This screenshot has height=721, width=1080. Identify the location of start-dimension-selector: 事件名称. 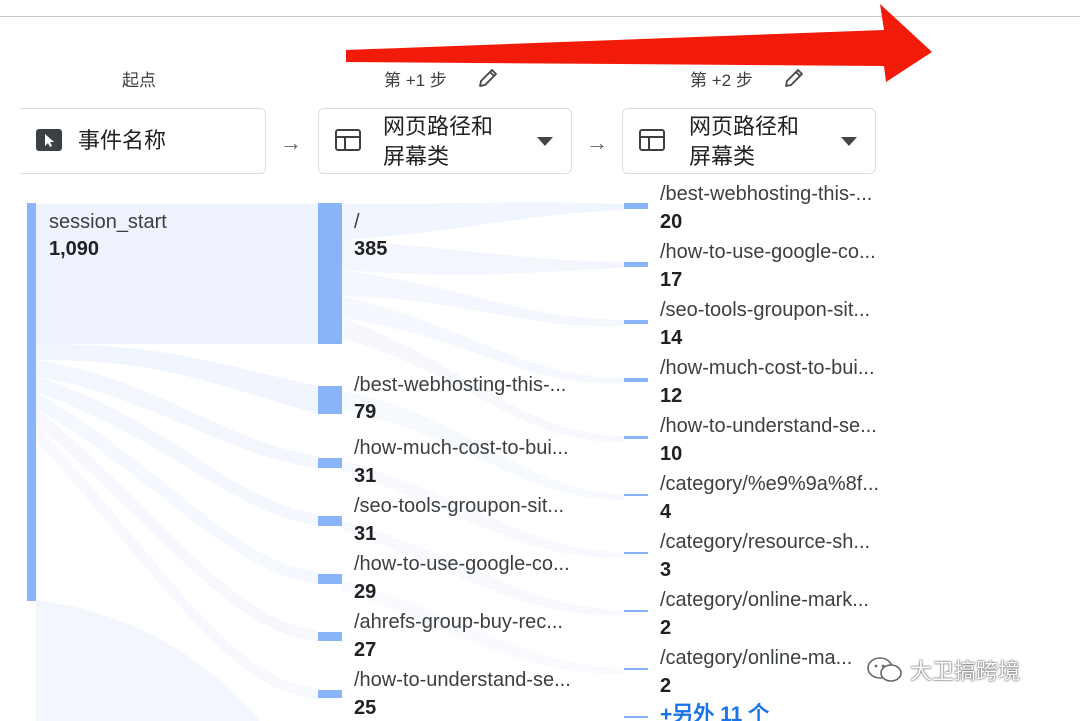
(143, 141).